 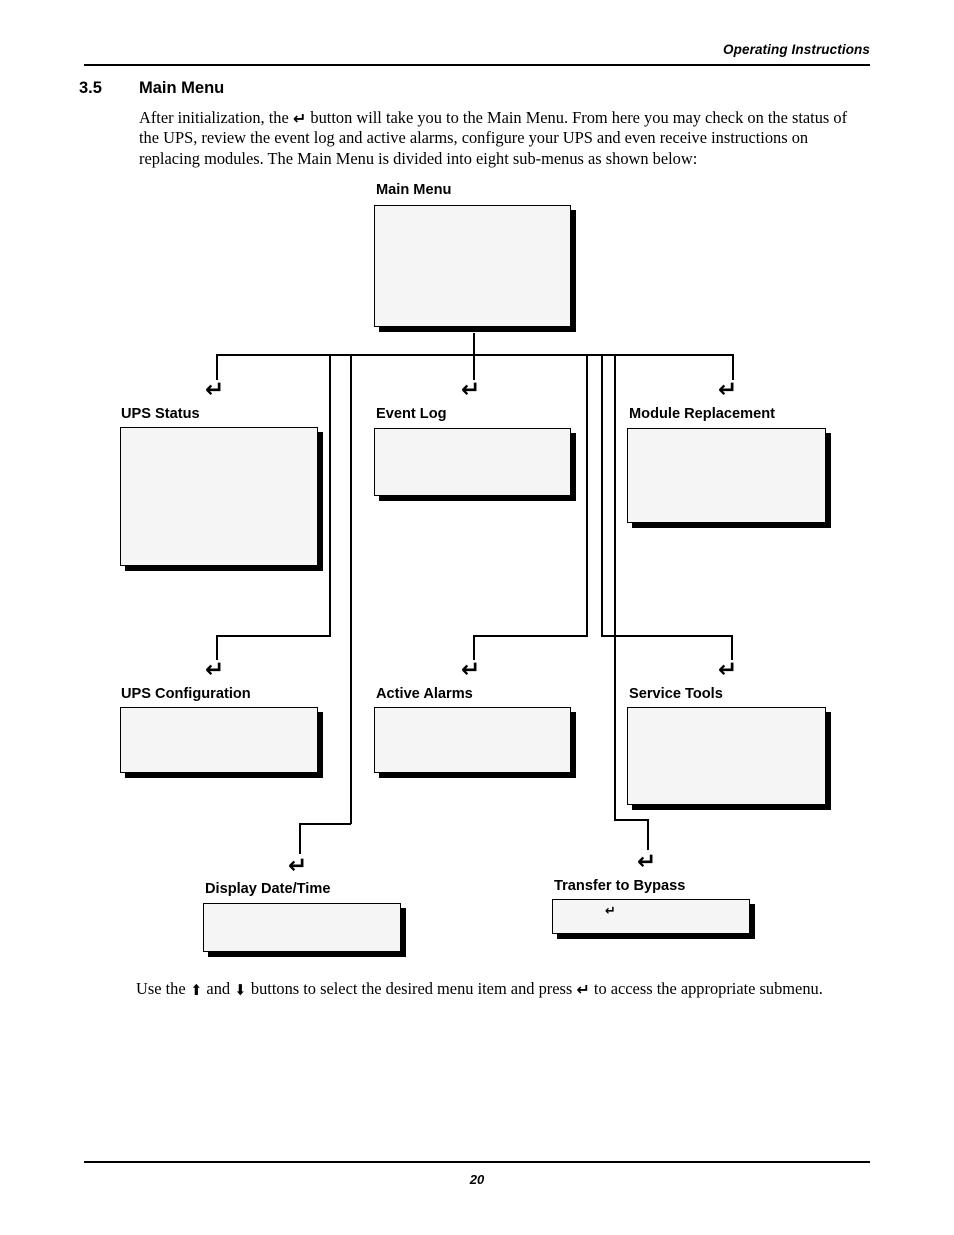 I want to click on node-caption-event-log: Event Log, so click(x=411, y=414).